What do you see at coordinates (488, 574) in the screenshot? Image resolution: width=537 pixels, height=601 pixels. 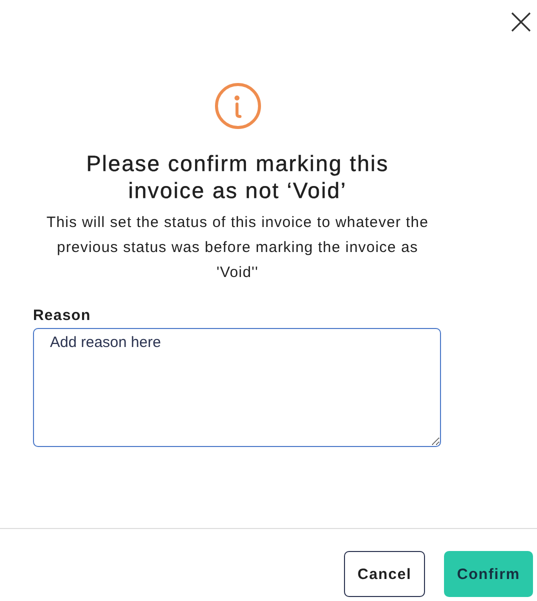 I see `confirm-button: Confirm` at bounding box center [488, 574].